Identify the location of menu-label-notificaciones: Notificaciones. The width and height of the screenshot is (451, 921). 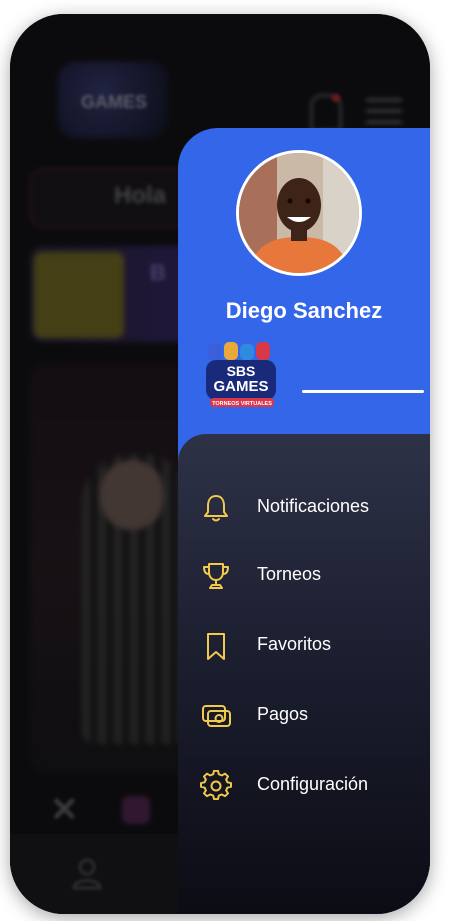
(313, 506).